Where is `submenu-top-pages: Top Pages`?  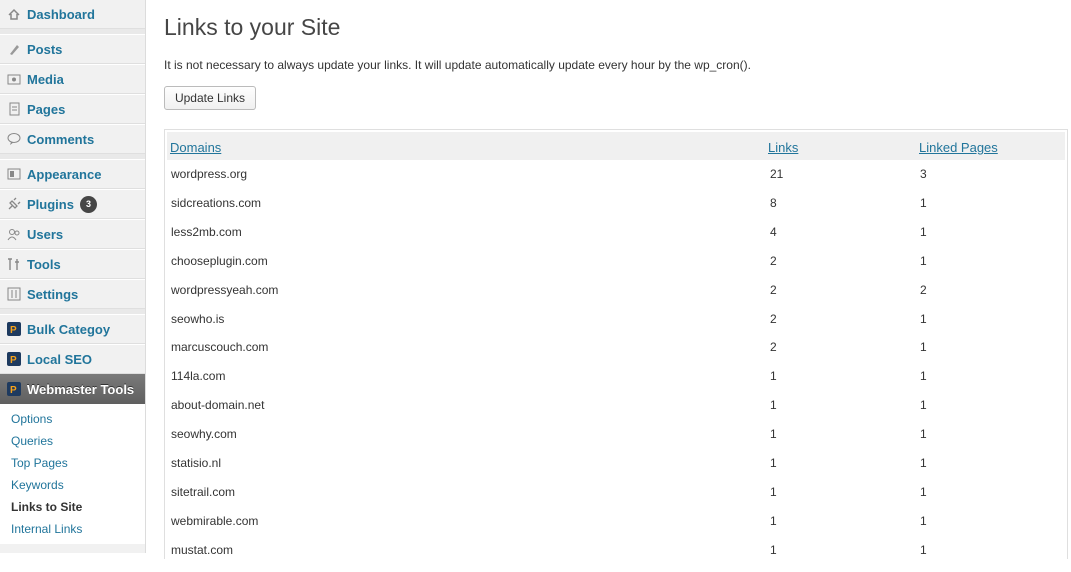 submenu-top-pages: Top Pages is located at coordinates (39, 463).